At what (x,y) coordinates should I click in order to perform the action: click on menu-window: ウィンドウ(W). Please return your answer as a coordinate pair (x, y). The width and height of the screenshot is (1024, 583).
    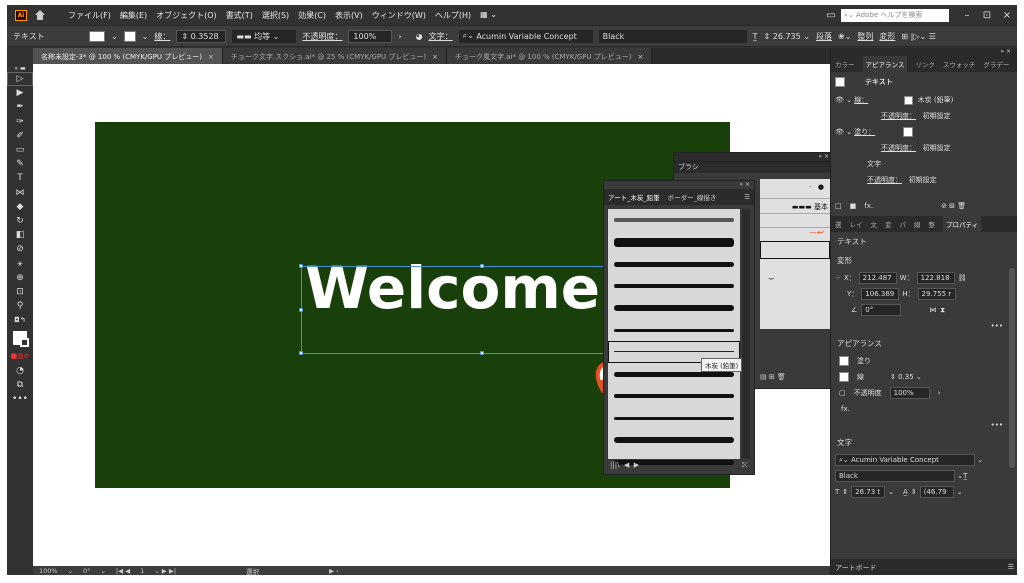
    Looking at the image, I should click on (399, 15).